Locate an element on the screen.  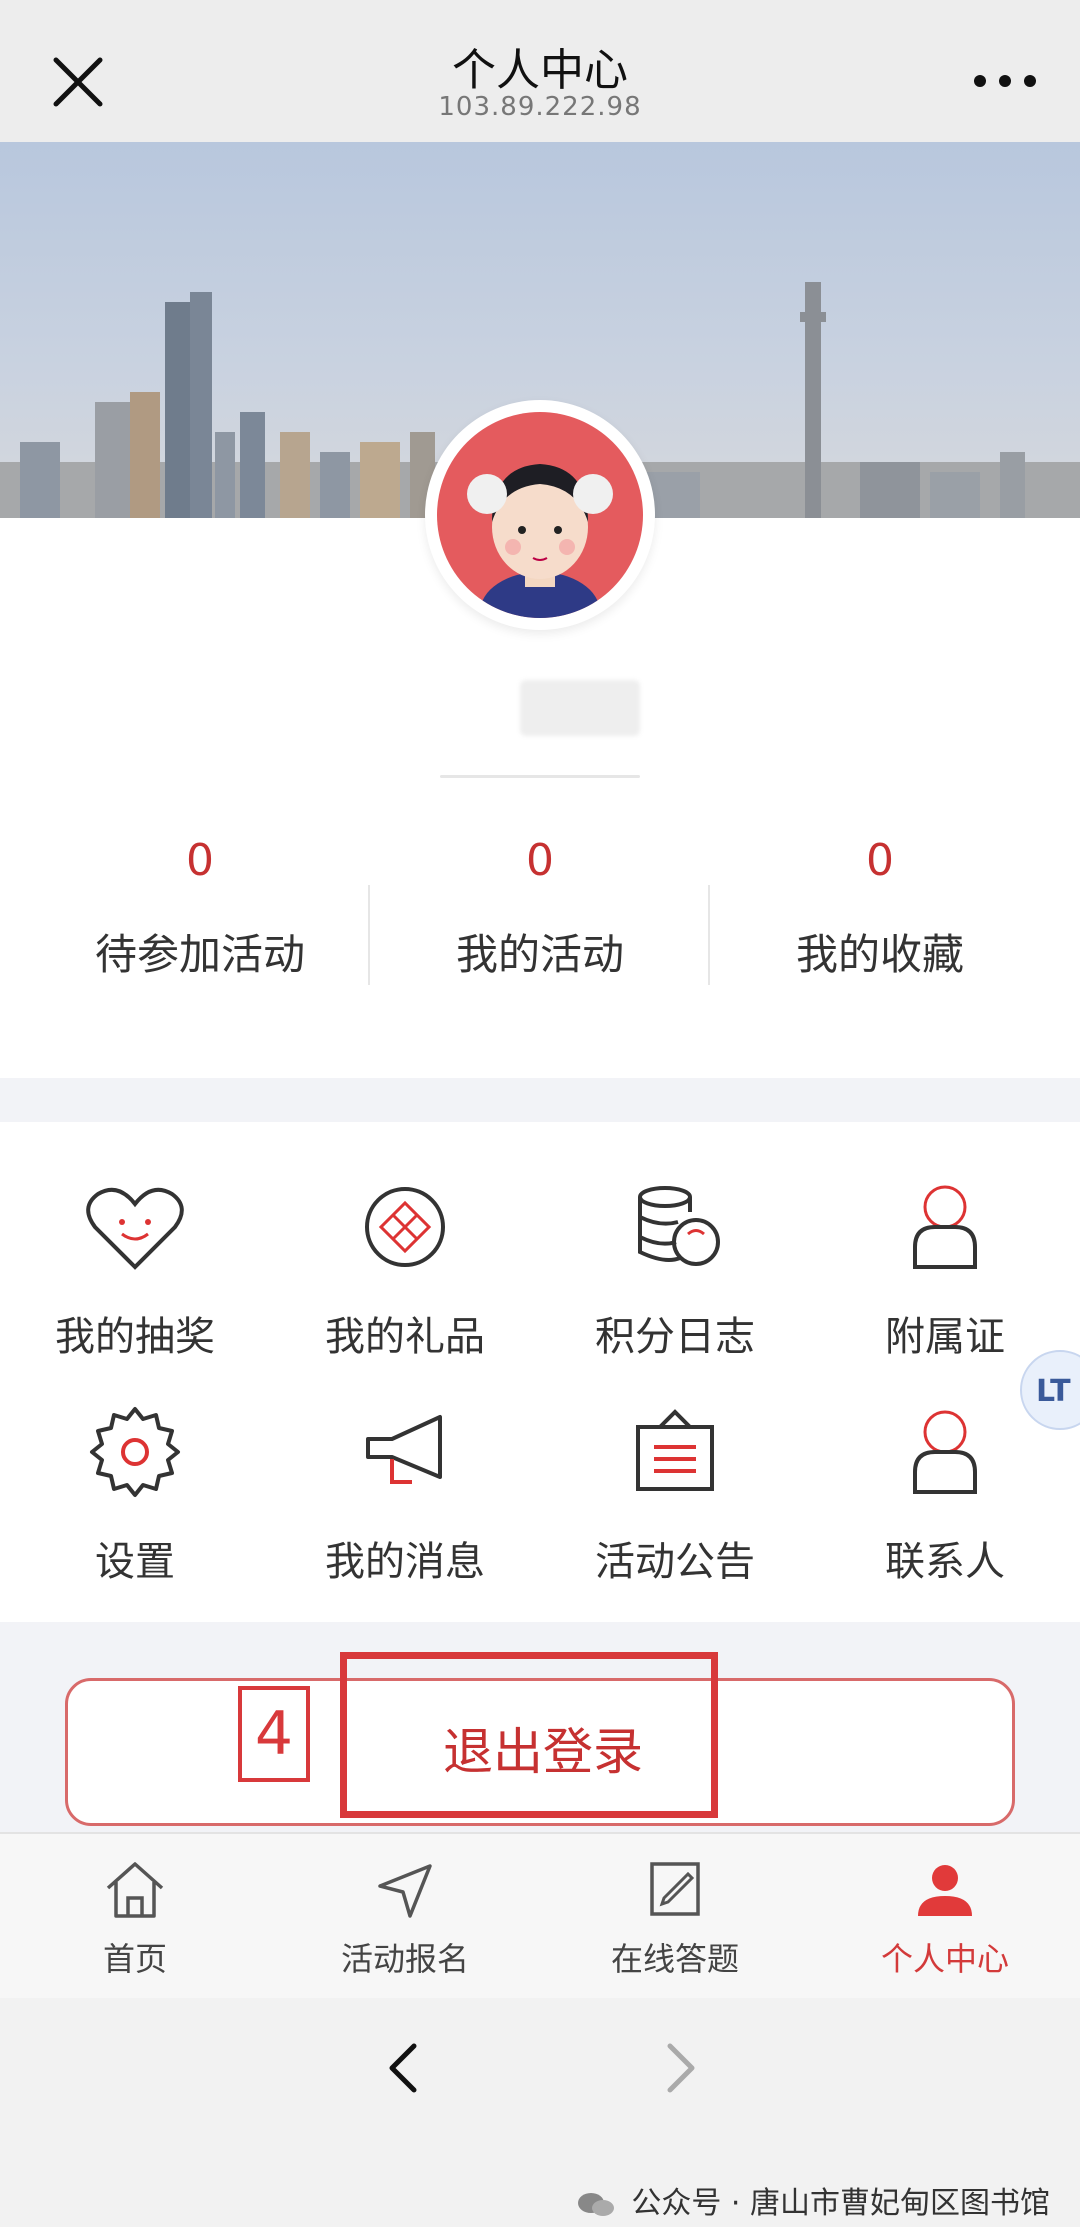
send-icon is located at coordinates (405, 1891).